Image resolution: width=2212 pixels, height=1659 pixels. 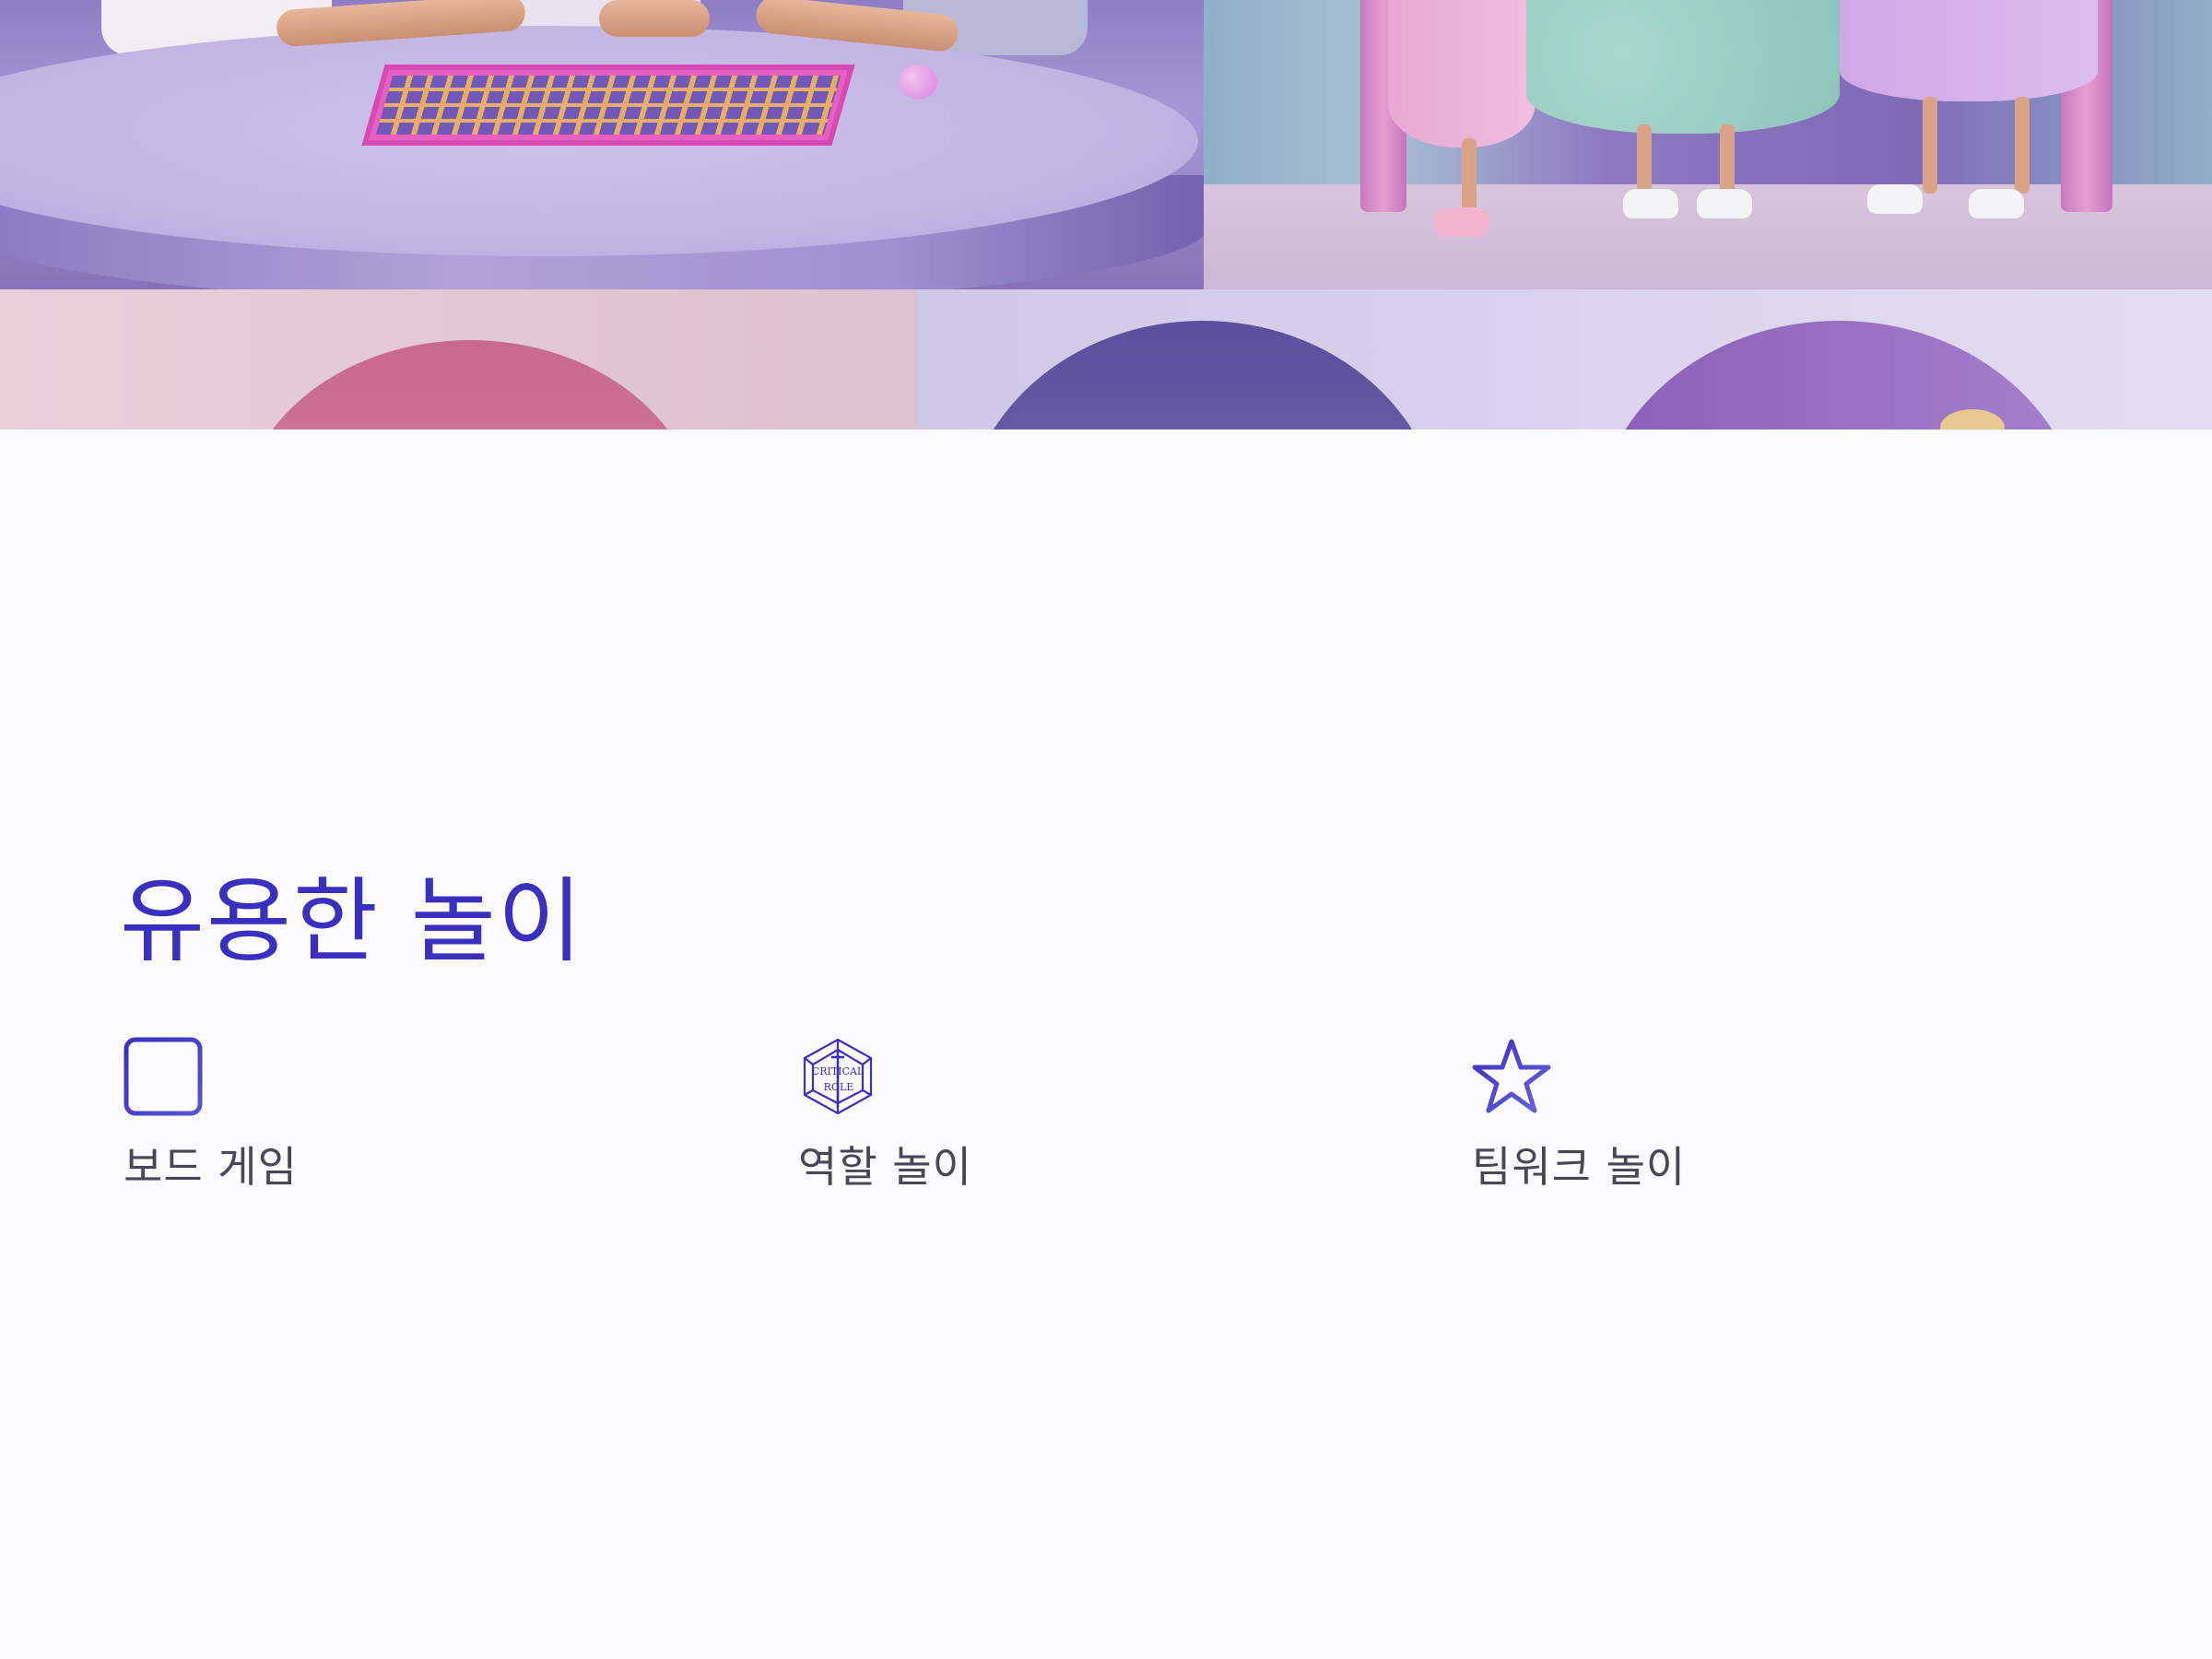 I want to click on feature-label: 팀워크 놀이, so click(x=1579, y=1167).